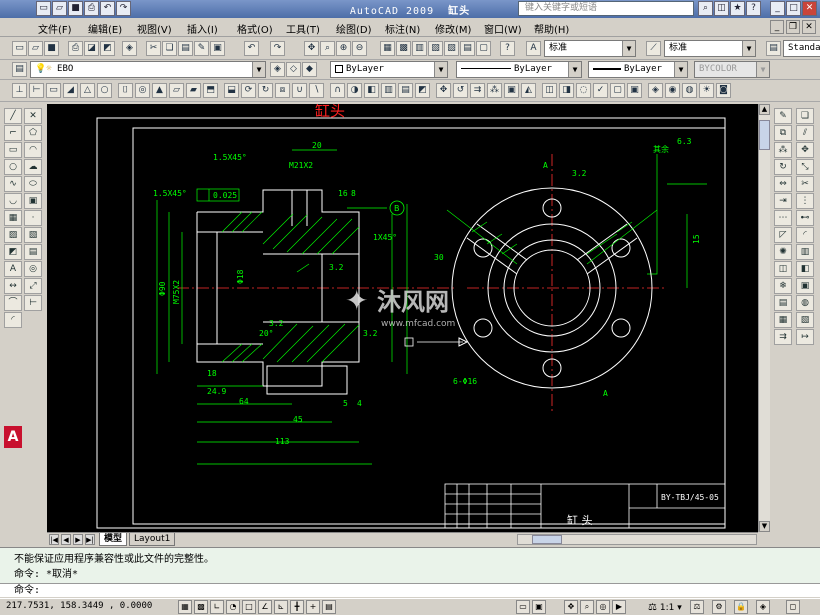  Describe the element at coordinates (590, 48) in the screenshot. I see `text-style-select: 标准 ▼` at that location.